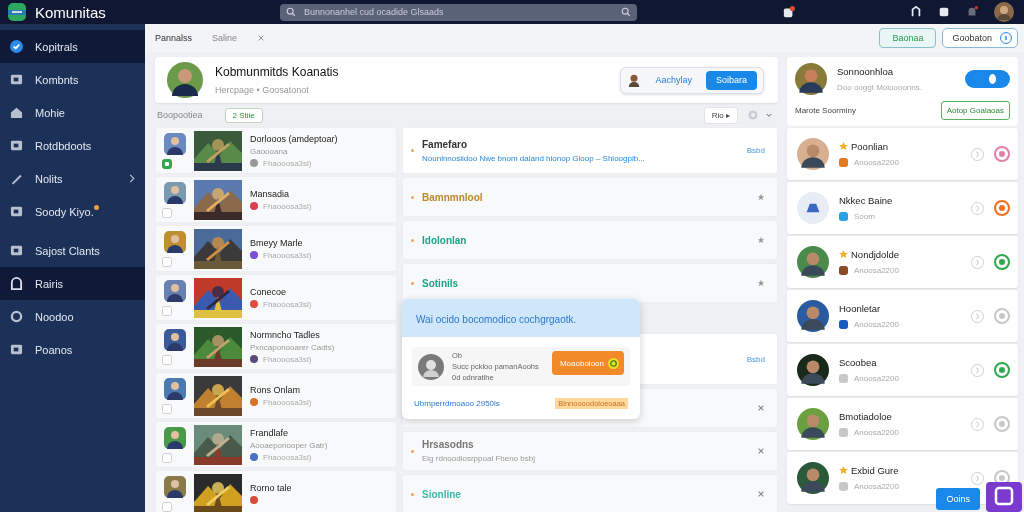 The image size is (1024, 512). I want to click on filter-chip: 2 Stiie, so click(243, 115).